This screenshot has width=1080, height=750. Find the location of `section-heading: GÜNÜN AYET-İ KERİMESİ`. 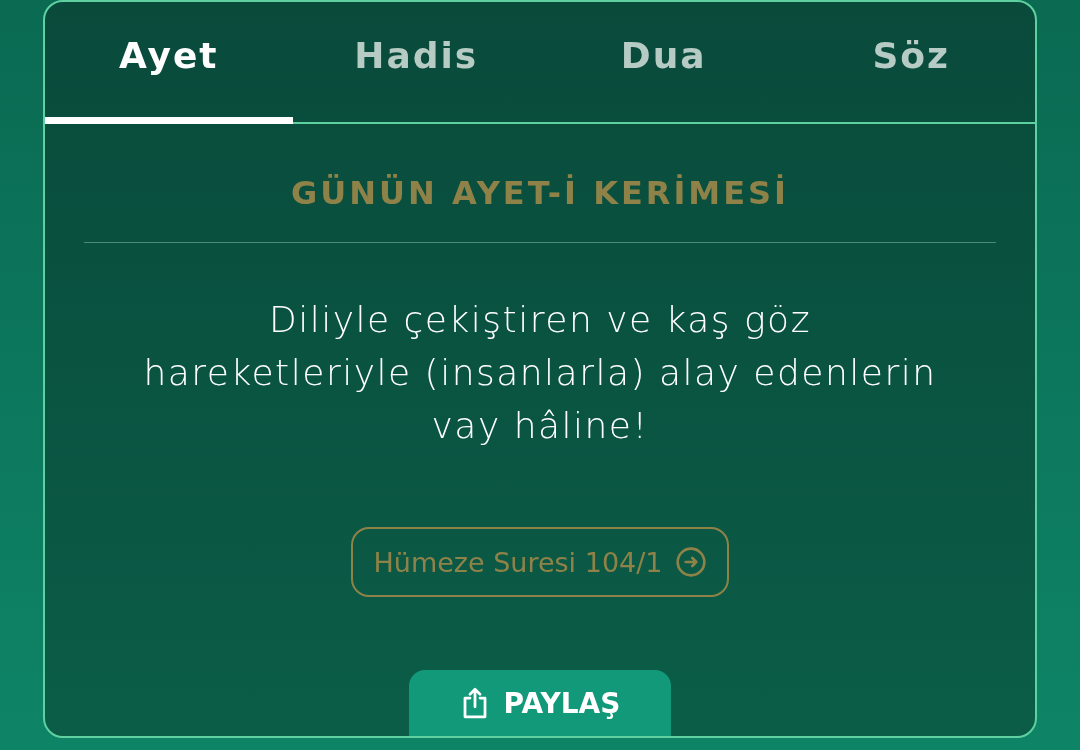

section-heading: GÜNÜN AYET-İ KERİMESİ is located at coordinates (540, 193).